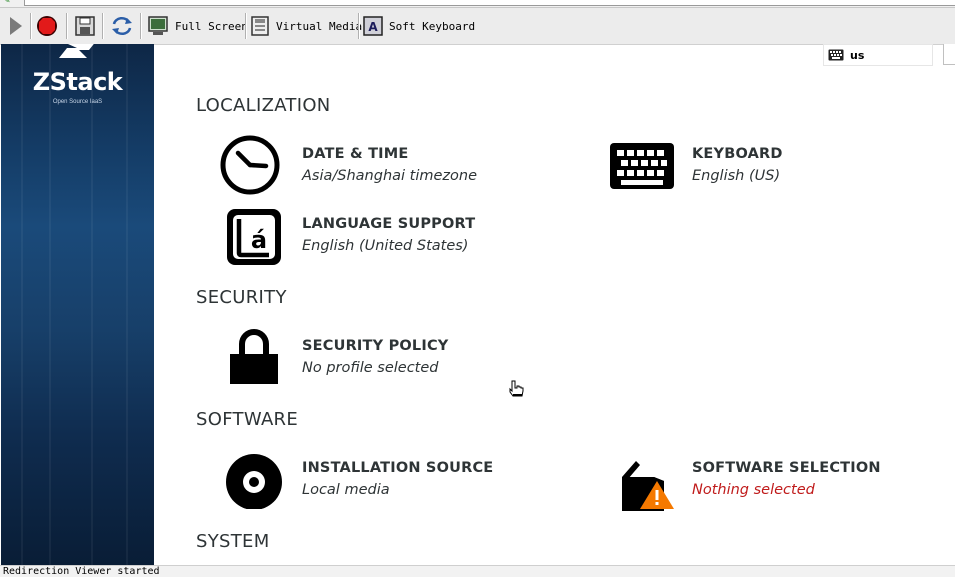 This screenshot has width=955, height=577. I want to click on spoke-keyboard: KEYBOARD English (US), so click(780, 163).